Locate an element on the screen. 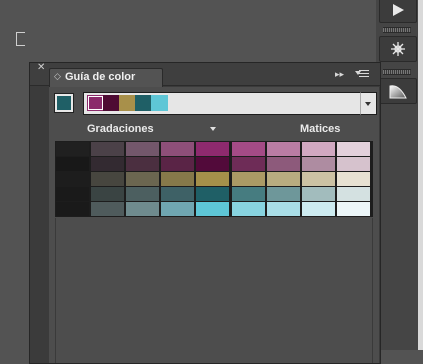 This screenshot has height=364, width=423. gradient-button is located at coordinates (398, 91).